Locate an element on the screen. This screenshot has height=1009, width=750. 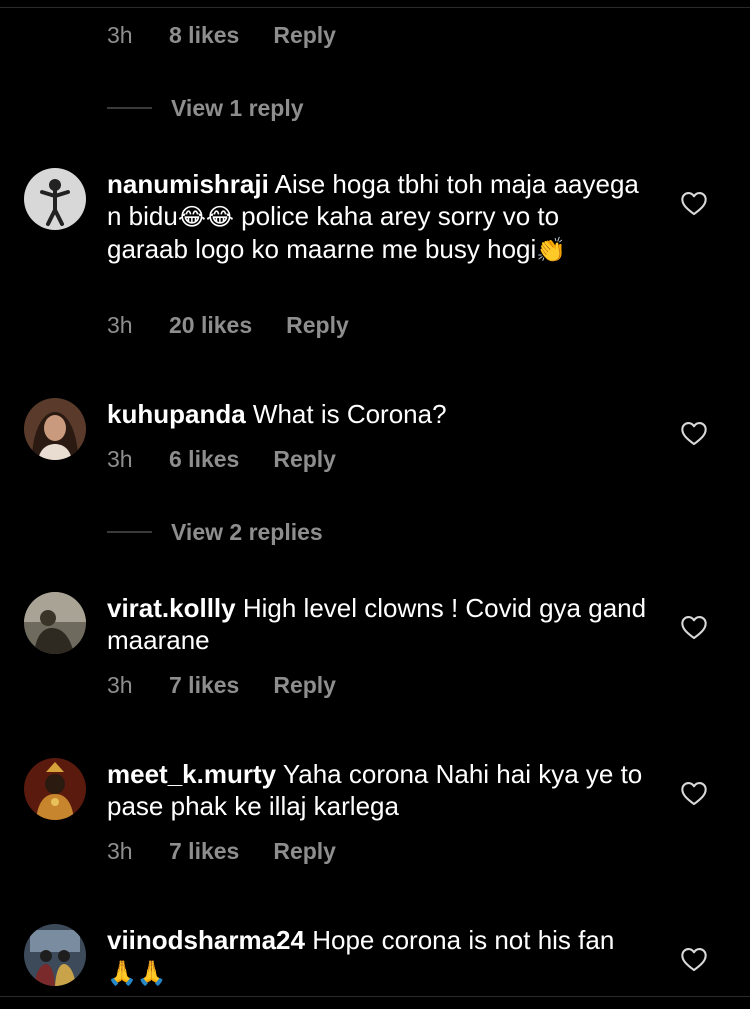
view-replies-label: View 1 reply is located at coordinates (237, 107).